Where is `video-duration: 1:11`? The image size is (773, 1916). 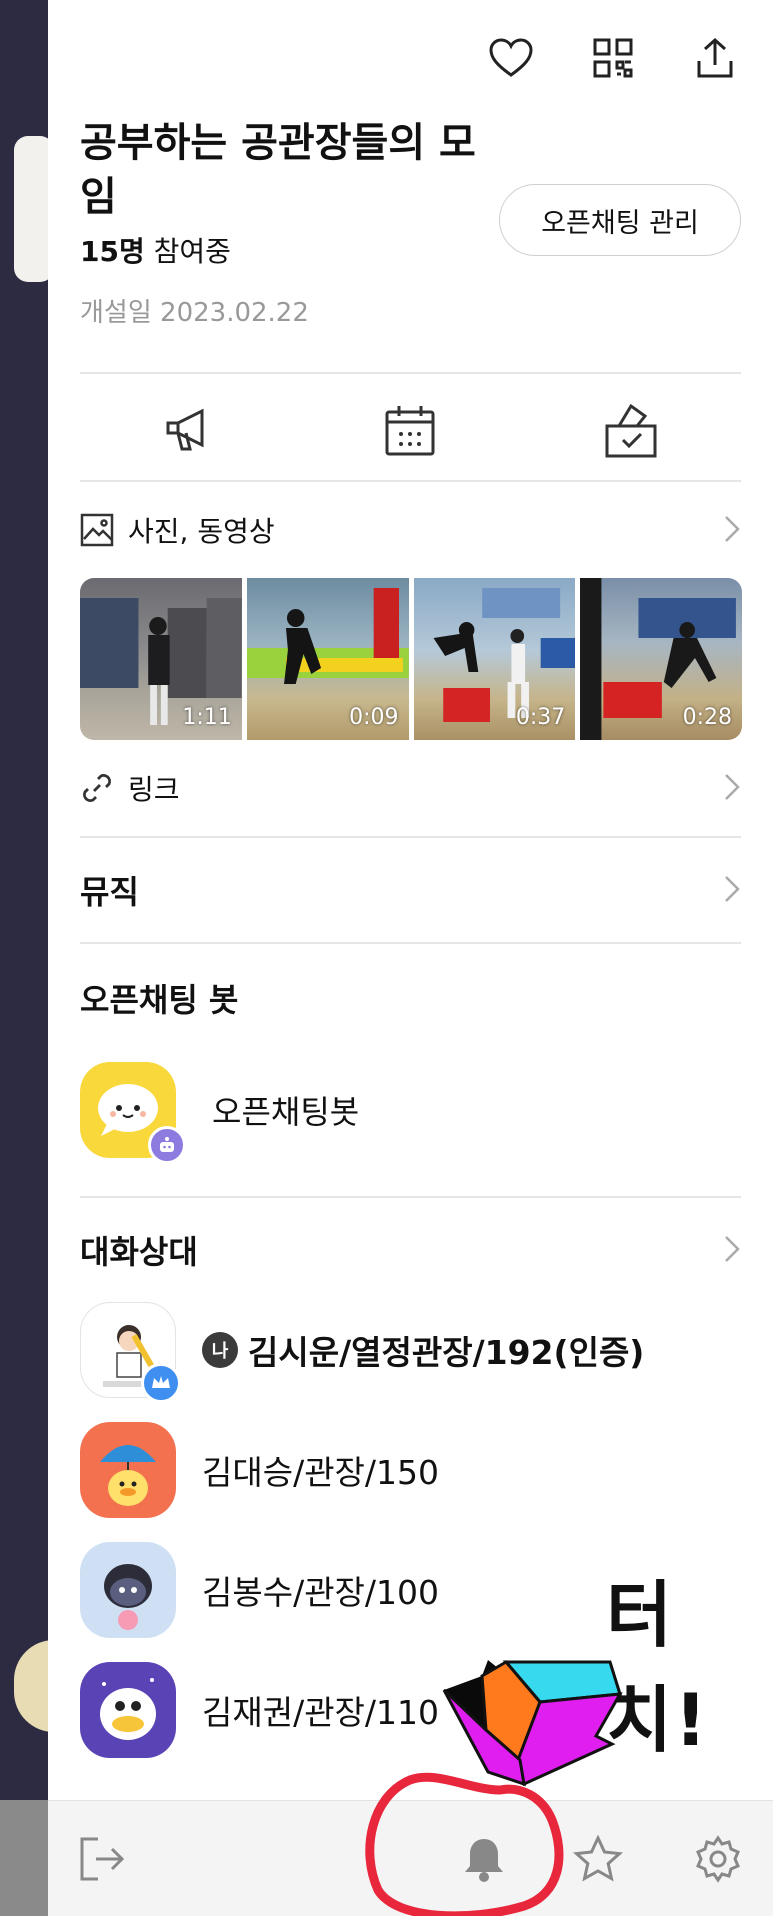 video-duration: 1:11 is located at coordinates (207, 717).